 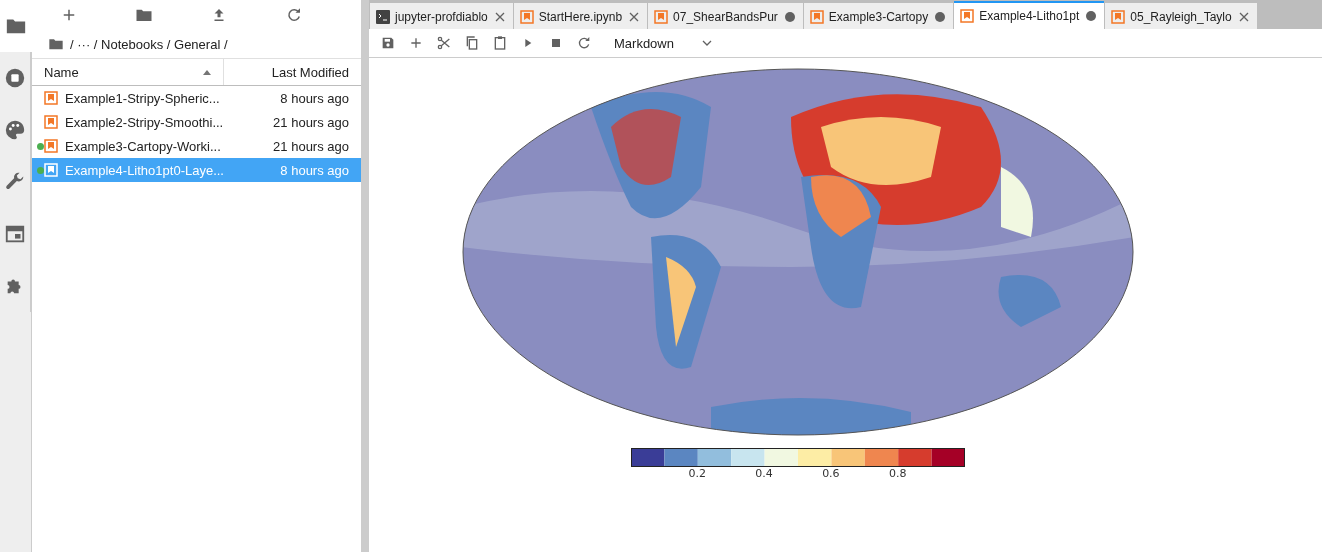 What do you see at coordinates (15, 234) in the screenshot?
I see `tabs-icon` at bounding box center [15, 234].